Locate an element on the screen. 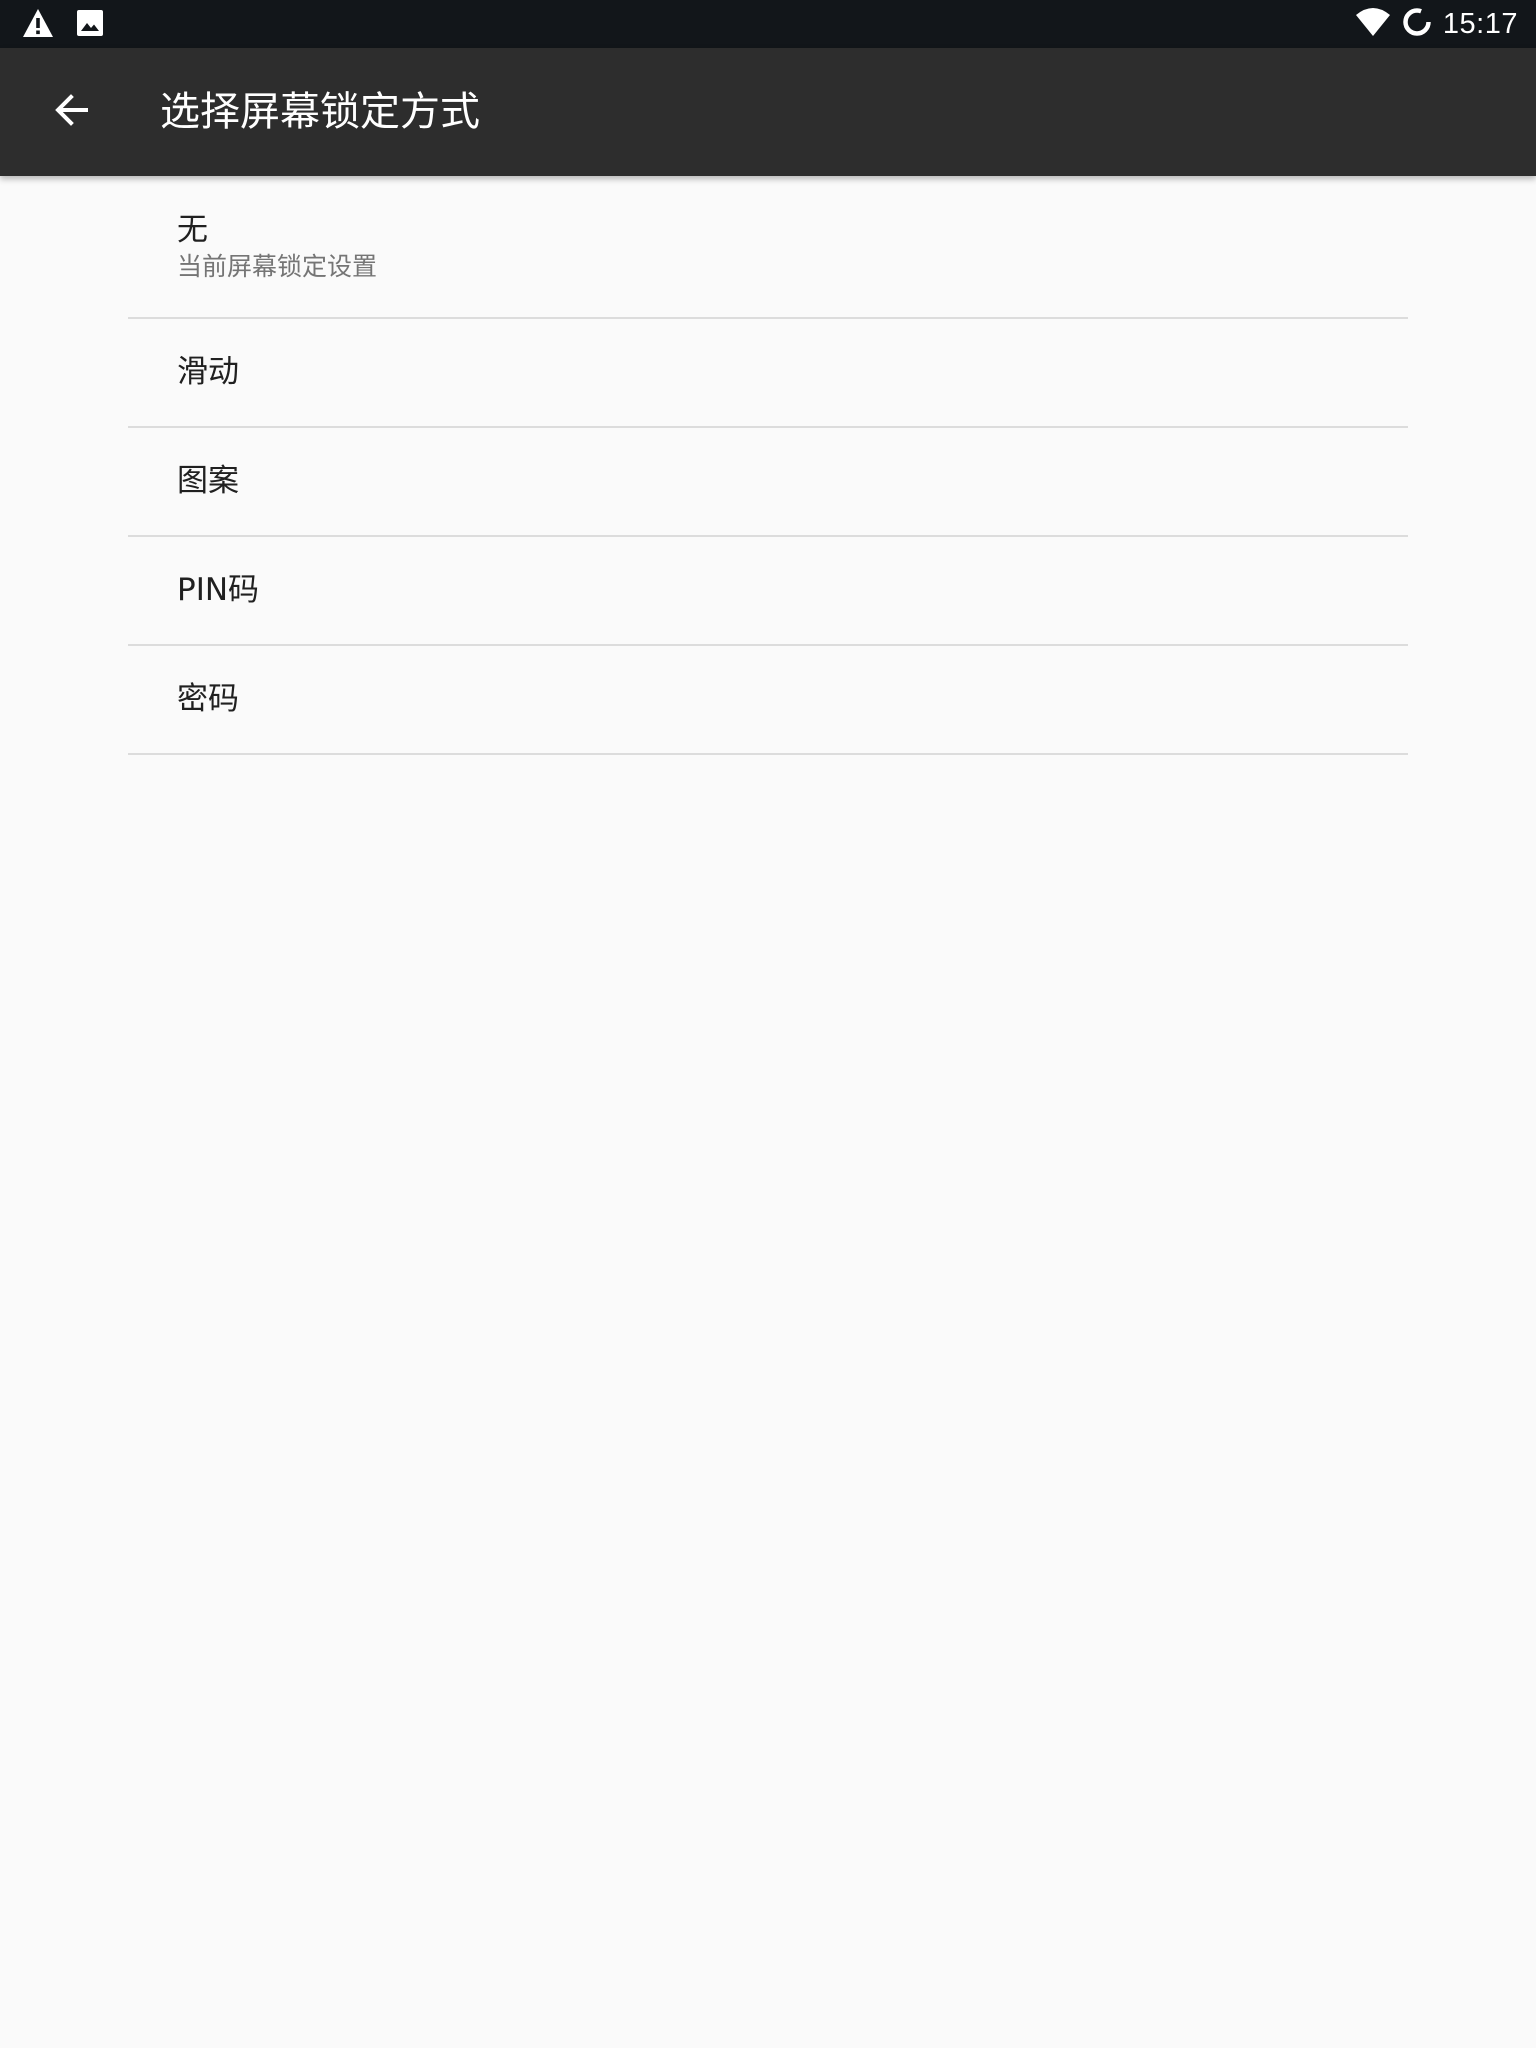 Image resolution: width=1536 pixels, height=2048 pixels. status-bar: 15:17 is located at coordinates (768, 24).